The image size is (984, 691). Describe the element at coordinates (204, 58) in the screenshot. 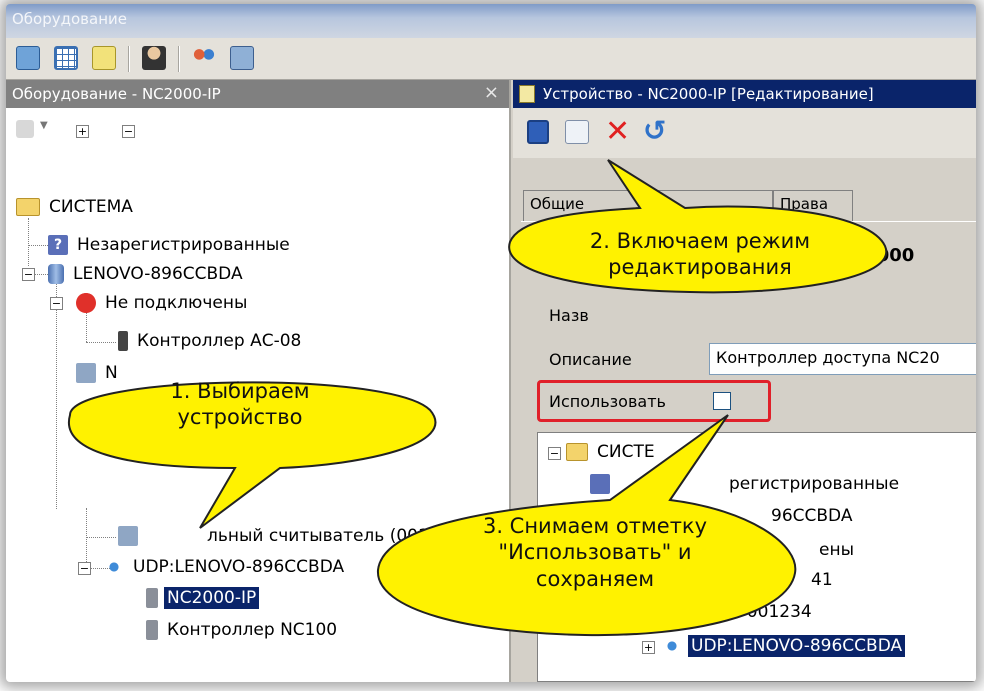

I see `users-group-icon` at that location.